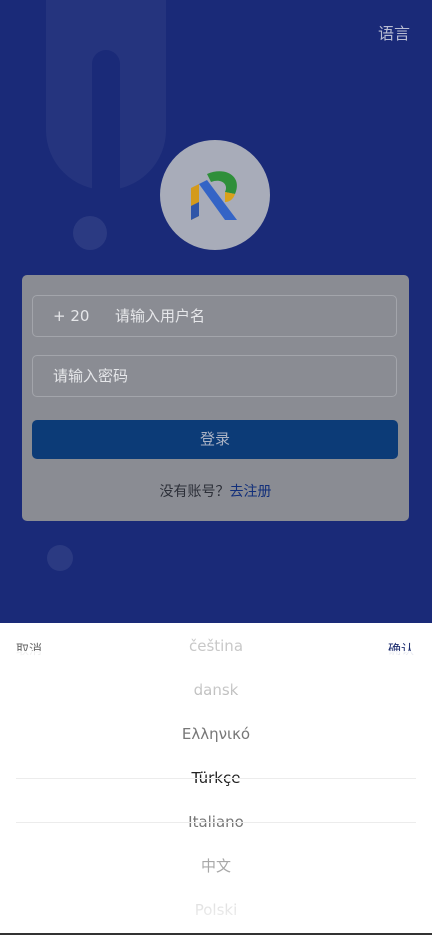 Image resolution: width=432 pixels, height=935 pixels. What do you see at coordinates (394, 32) in the screenshot?
I see `language-button: 语言` at bounding box center [394, 32].